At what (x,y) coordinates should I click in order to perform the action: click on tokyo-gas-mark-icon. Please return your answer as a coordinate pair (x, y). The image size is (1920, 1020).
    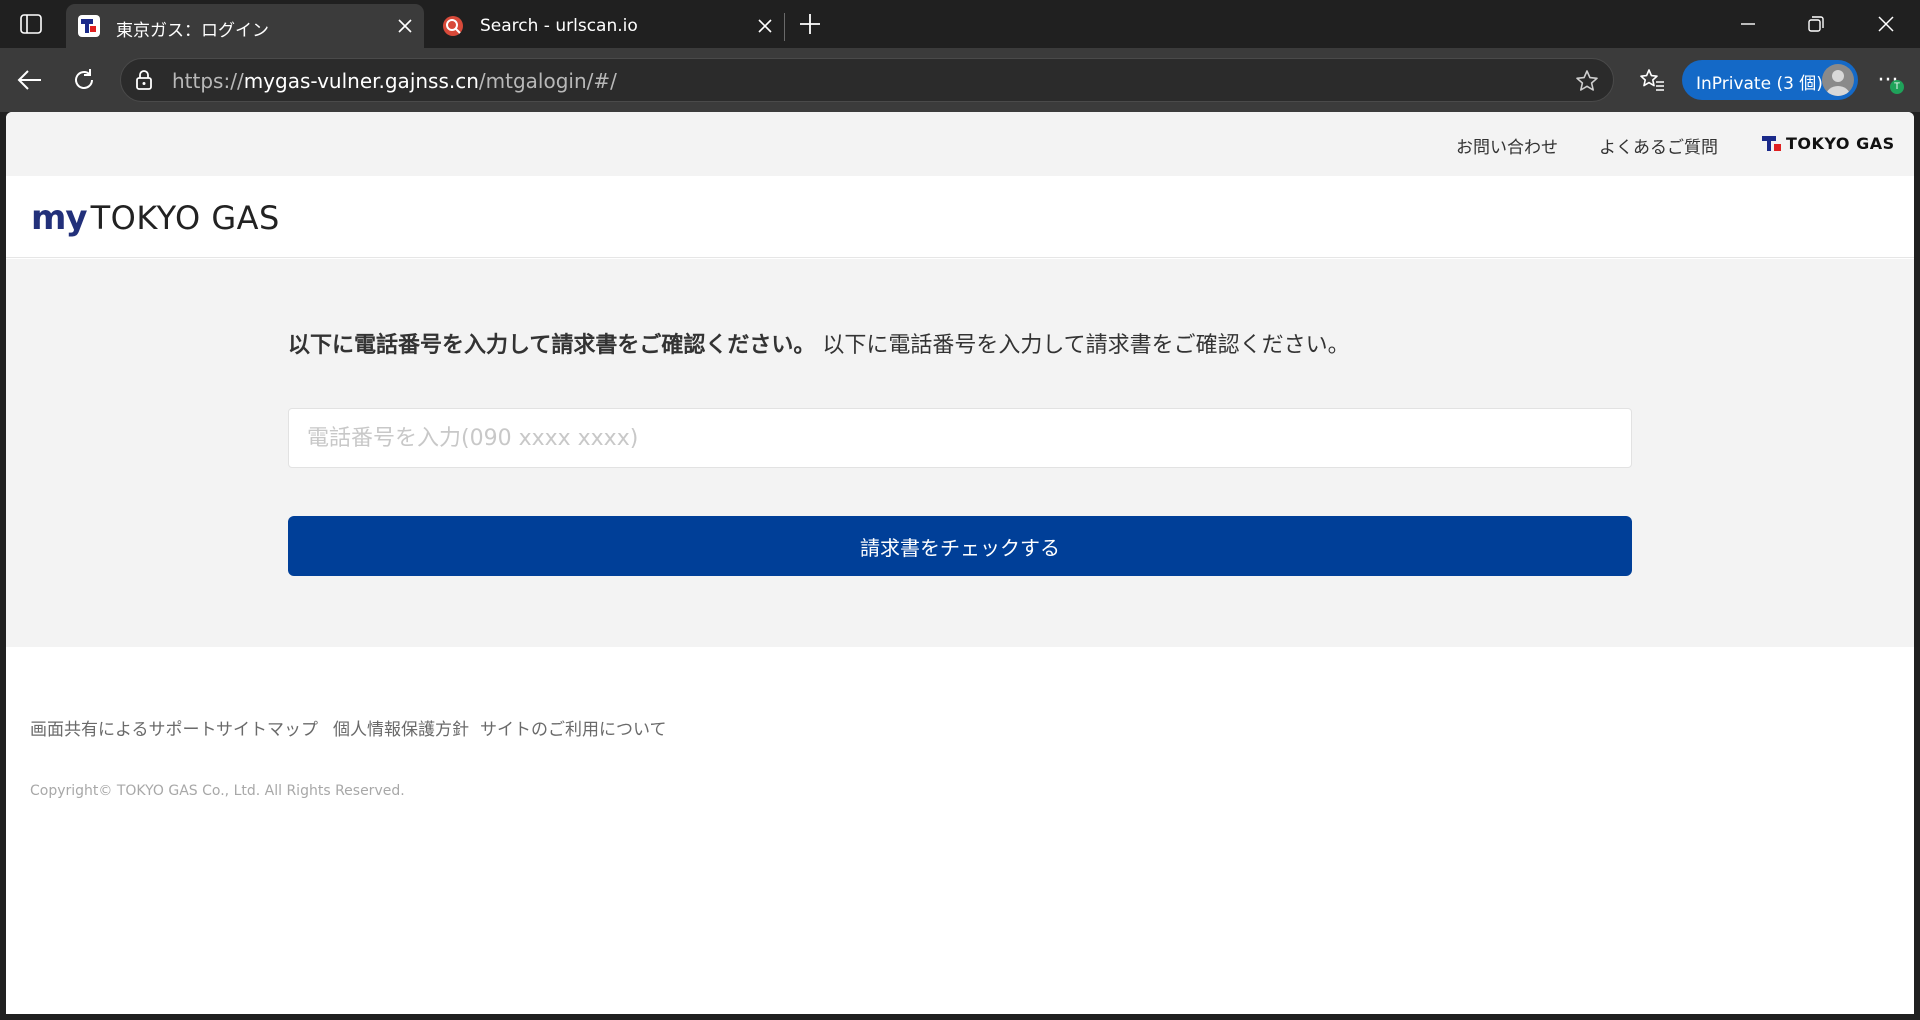
    Looking at the image, I should click on (1771, 143).